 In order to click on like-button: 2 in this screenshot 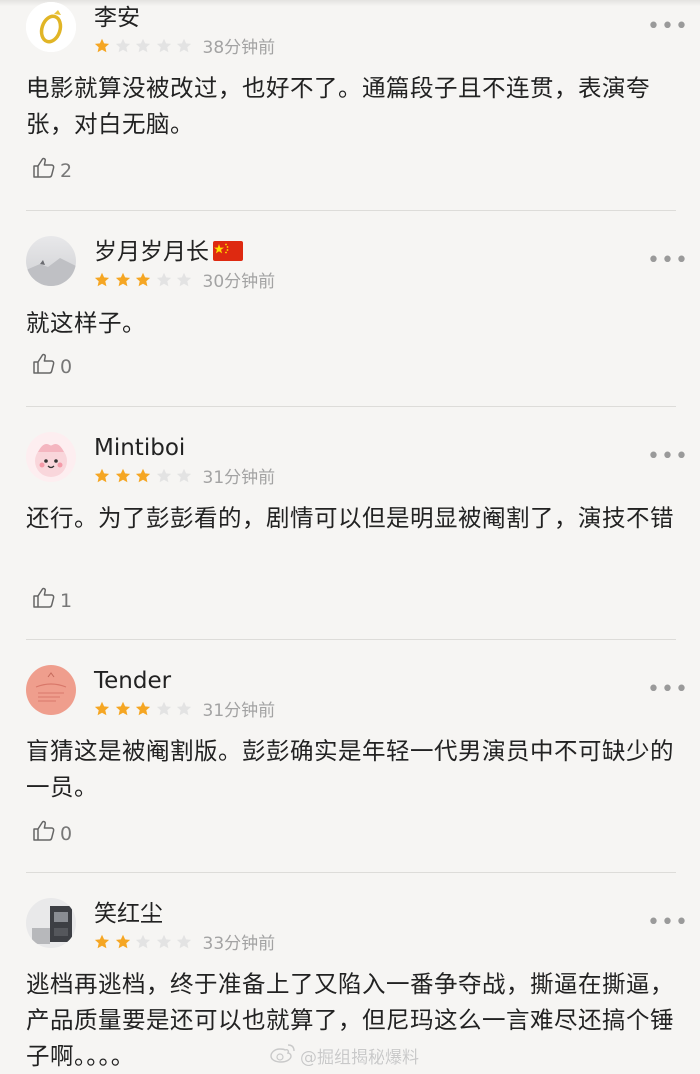, I will do `click(52, 170)`.